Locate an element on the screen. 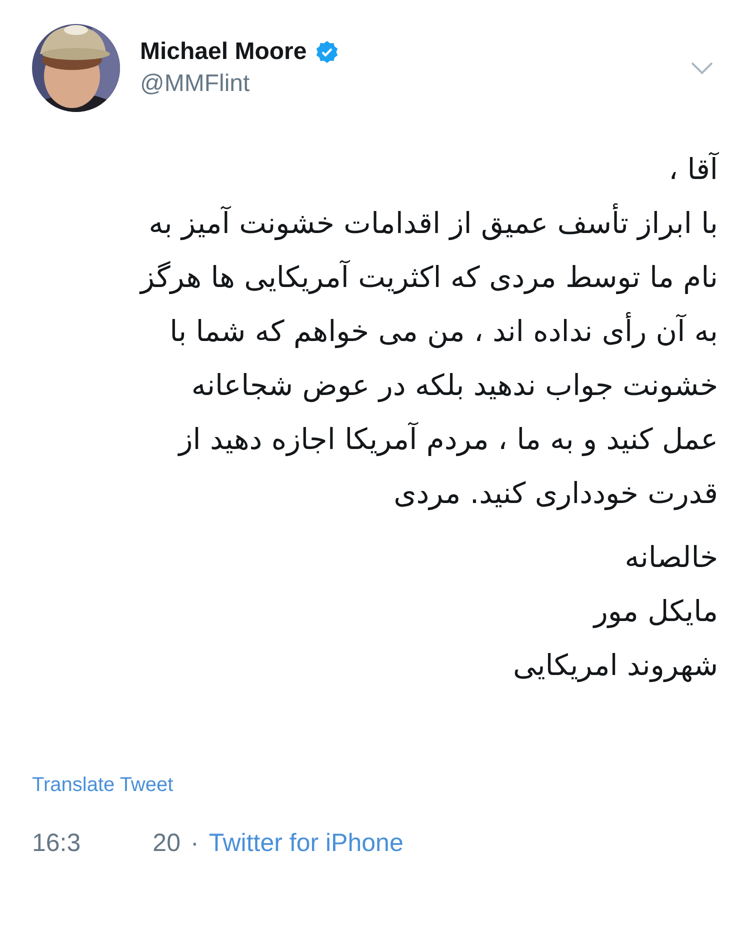 This screenshot has height=925, width=750. tweet-text-line: به آن رأی نداده اند ، من می خواهم که شما با is located at coordinates (444, 330).